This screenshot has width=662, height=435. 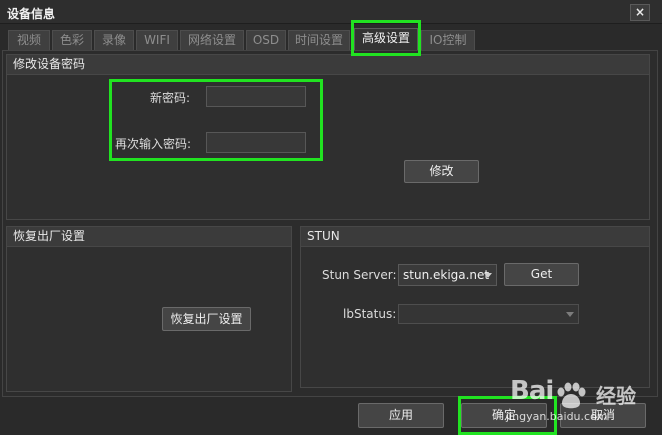 I want to click on new-password-label: 新密码:, so click(x=170, y=98).